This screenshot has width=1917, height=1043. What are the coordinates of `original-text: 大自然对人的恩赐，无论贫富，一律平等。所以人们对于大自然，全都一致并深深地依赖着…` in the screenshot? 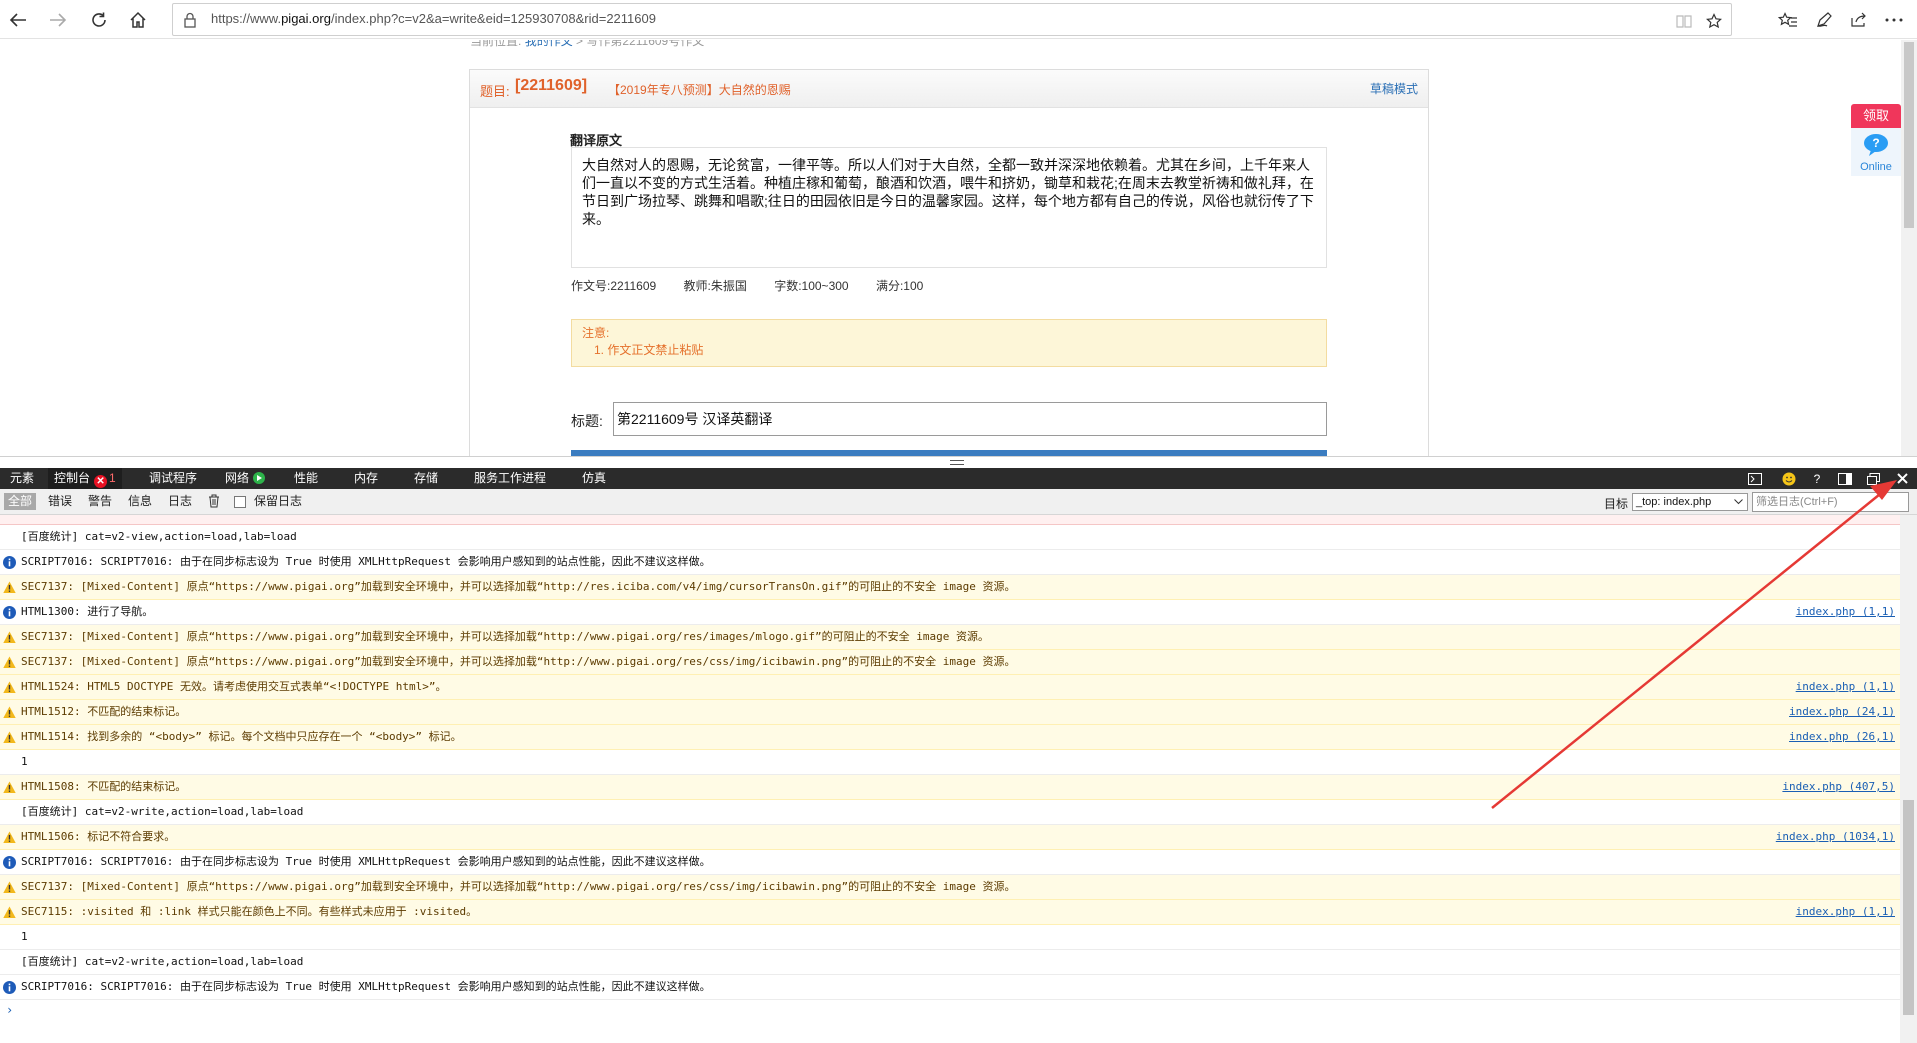 It's located at (949, 207).